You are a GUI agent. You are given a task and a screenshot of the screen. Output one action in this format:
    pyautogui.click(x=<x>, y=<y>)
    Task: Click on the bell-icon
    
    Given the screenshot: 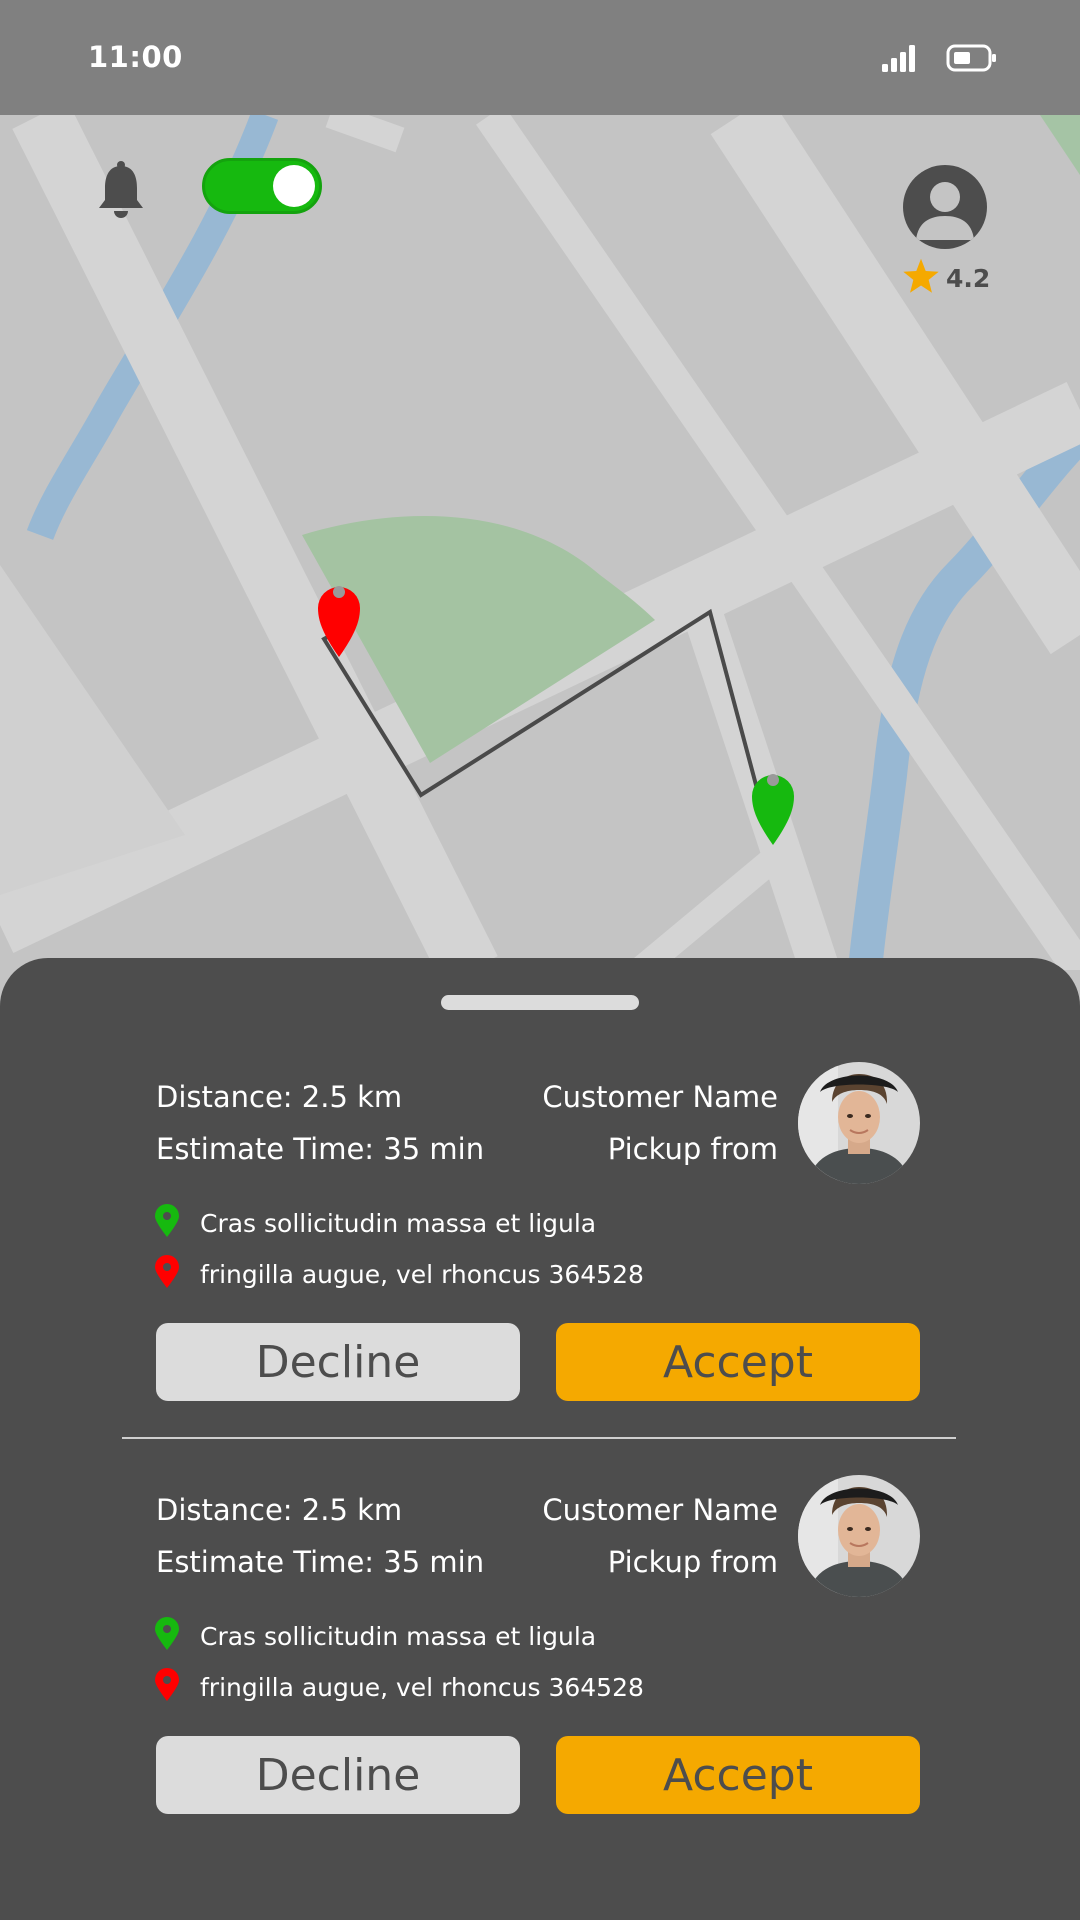 What is the action you would take?
    pyautogui.click(x=121, y=192)
    